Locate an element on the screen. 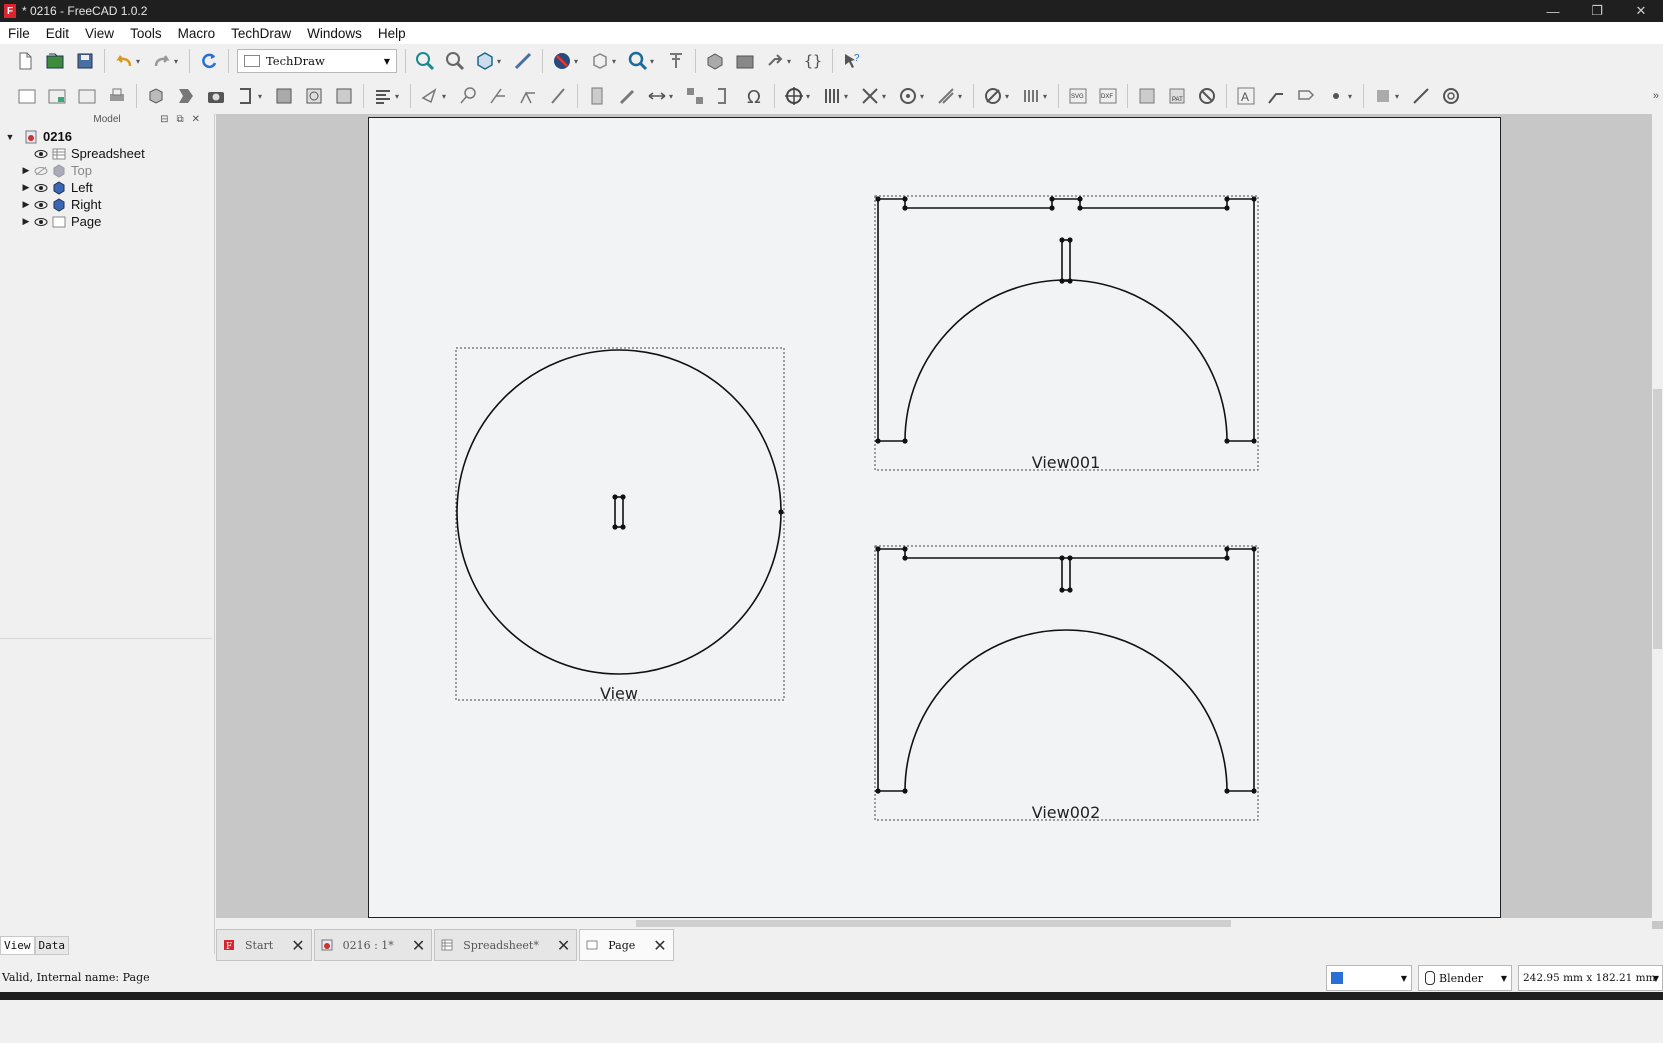 The image size is (1663, 1043). save-icon is located at coordinates (85, 61).